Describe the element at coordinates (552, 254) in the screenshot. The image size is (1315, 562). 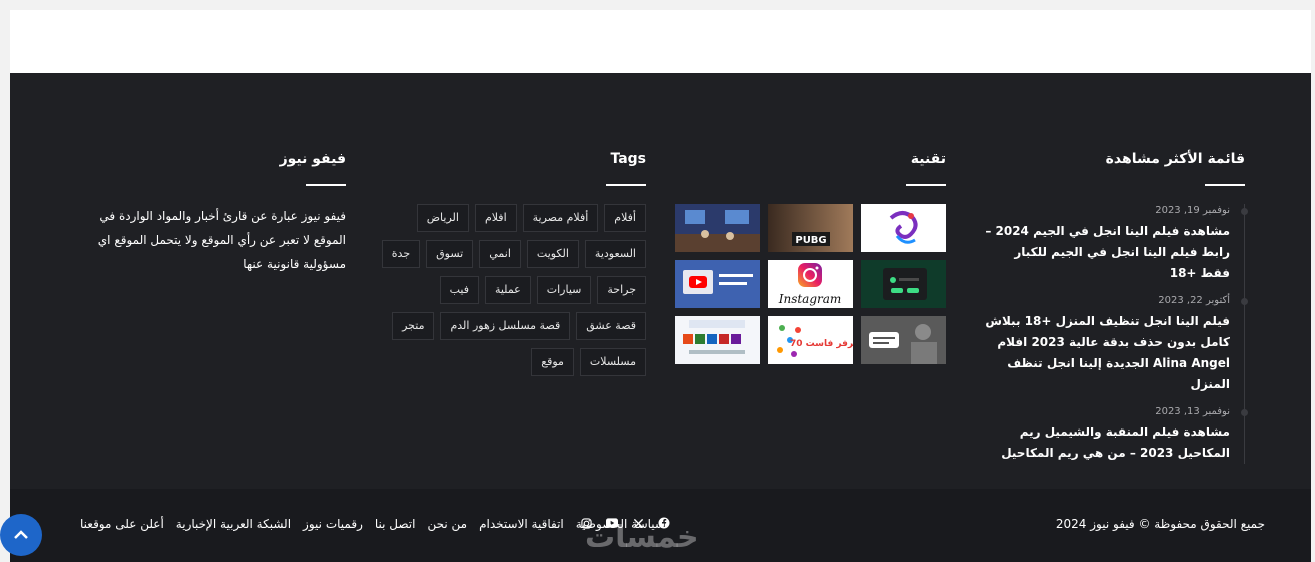
I see `tag-link: الكويت` at that location.